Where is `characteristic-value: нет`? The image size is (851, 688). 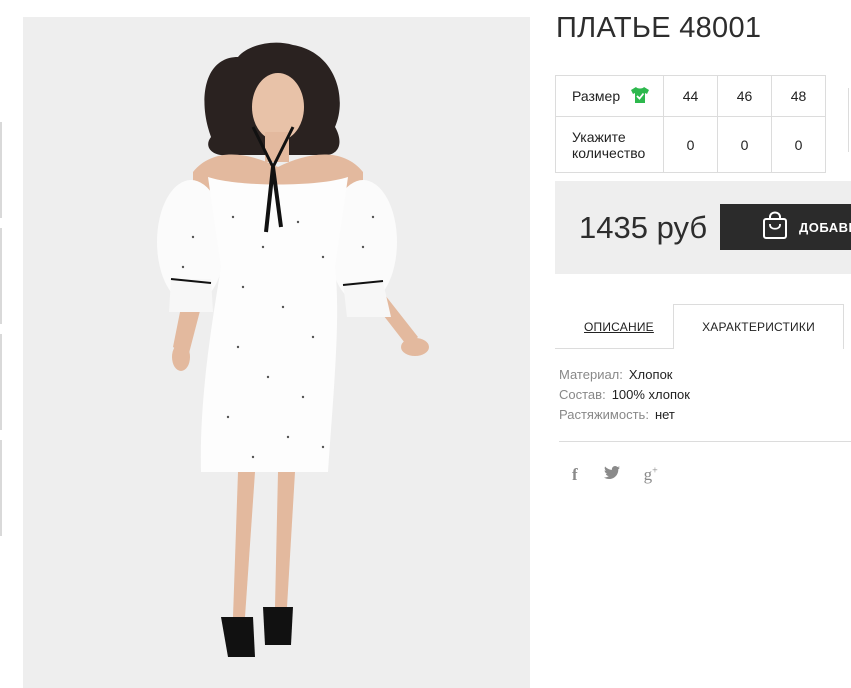
characteristic-value: нет is located at coordinates (664, 414).